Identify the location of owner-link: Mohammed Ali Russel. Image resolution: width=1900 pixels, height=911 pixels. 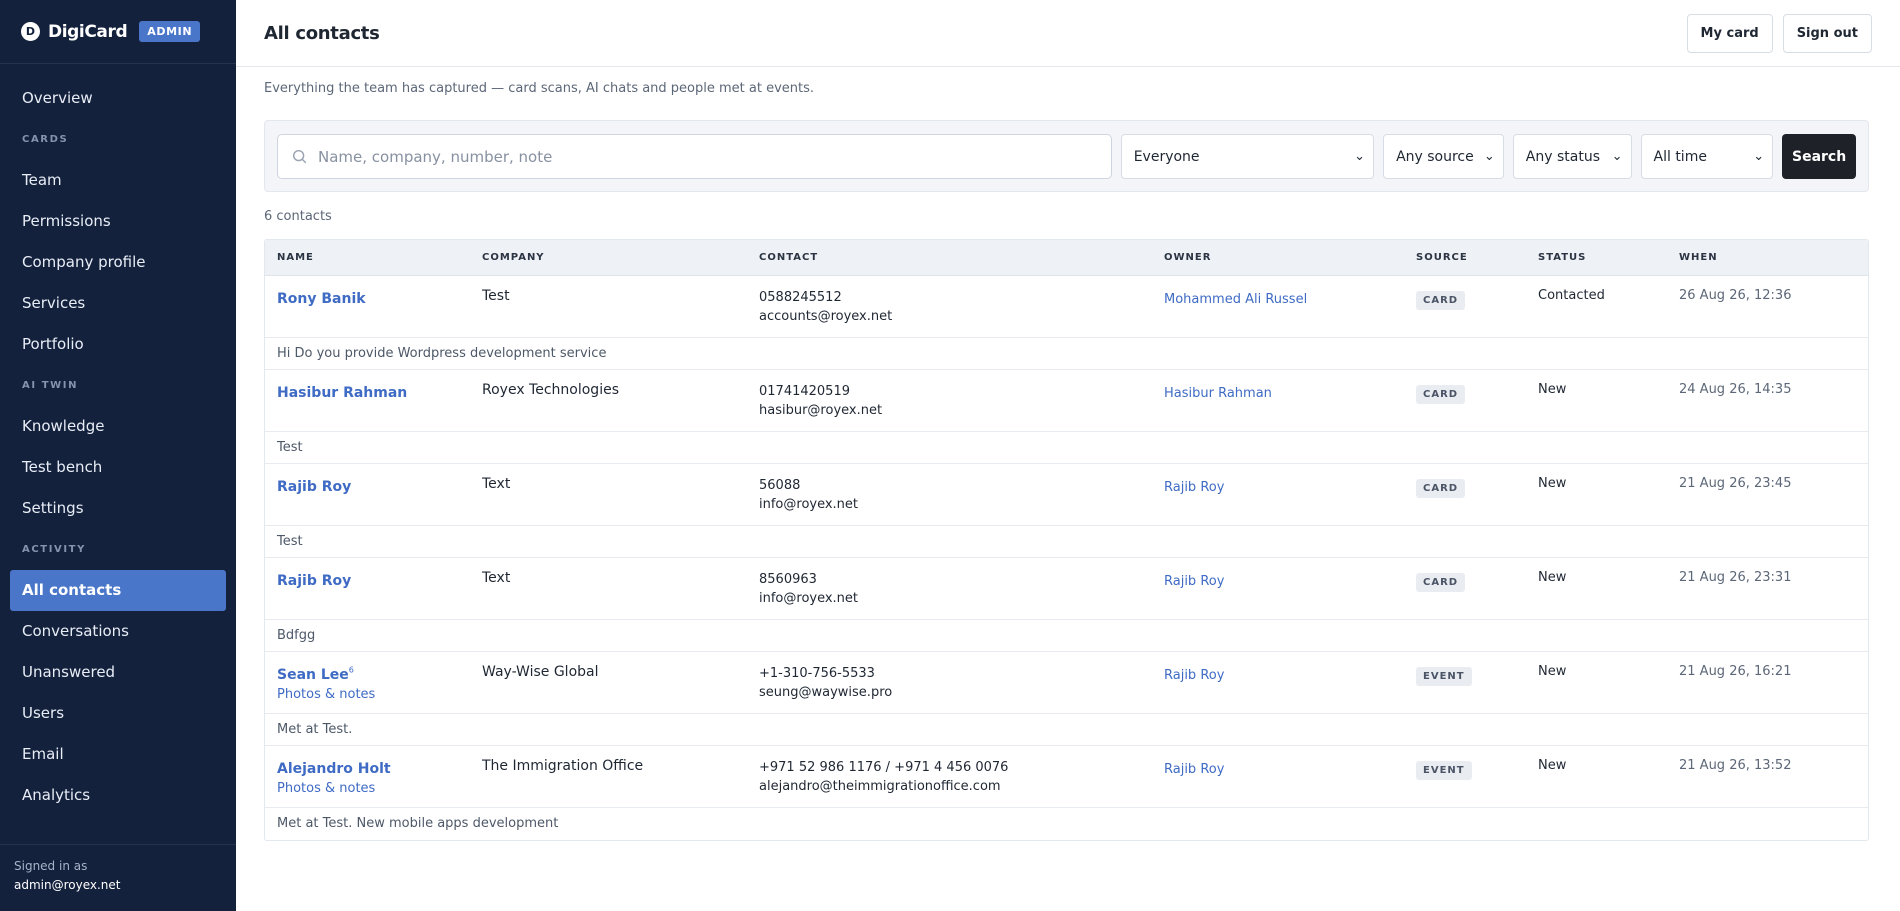
(1235, 299).